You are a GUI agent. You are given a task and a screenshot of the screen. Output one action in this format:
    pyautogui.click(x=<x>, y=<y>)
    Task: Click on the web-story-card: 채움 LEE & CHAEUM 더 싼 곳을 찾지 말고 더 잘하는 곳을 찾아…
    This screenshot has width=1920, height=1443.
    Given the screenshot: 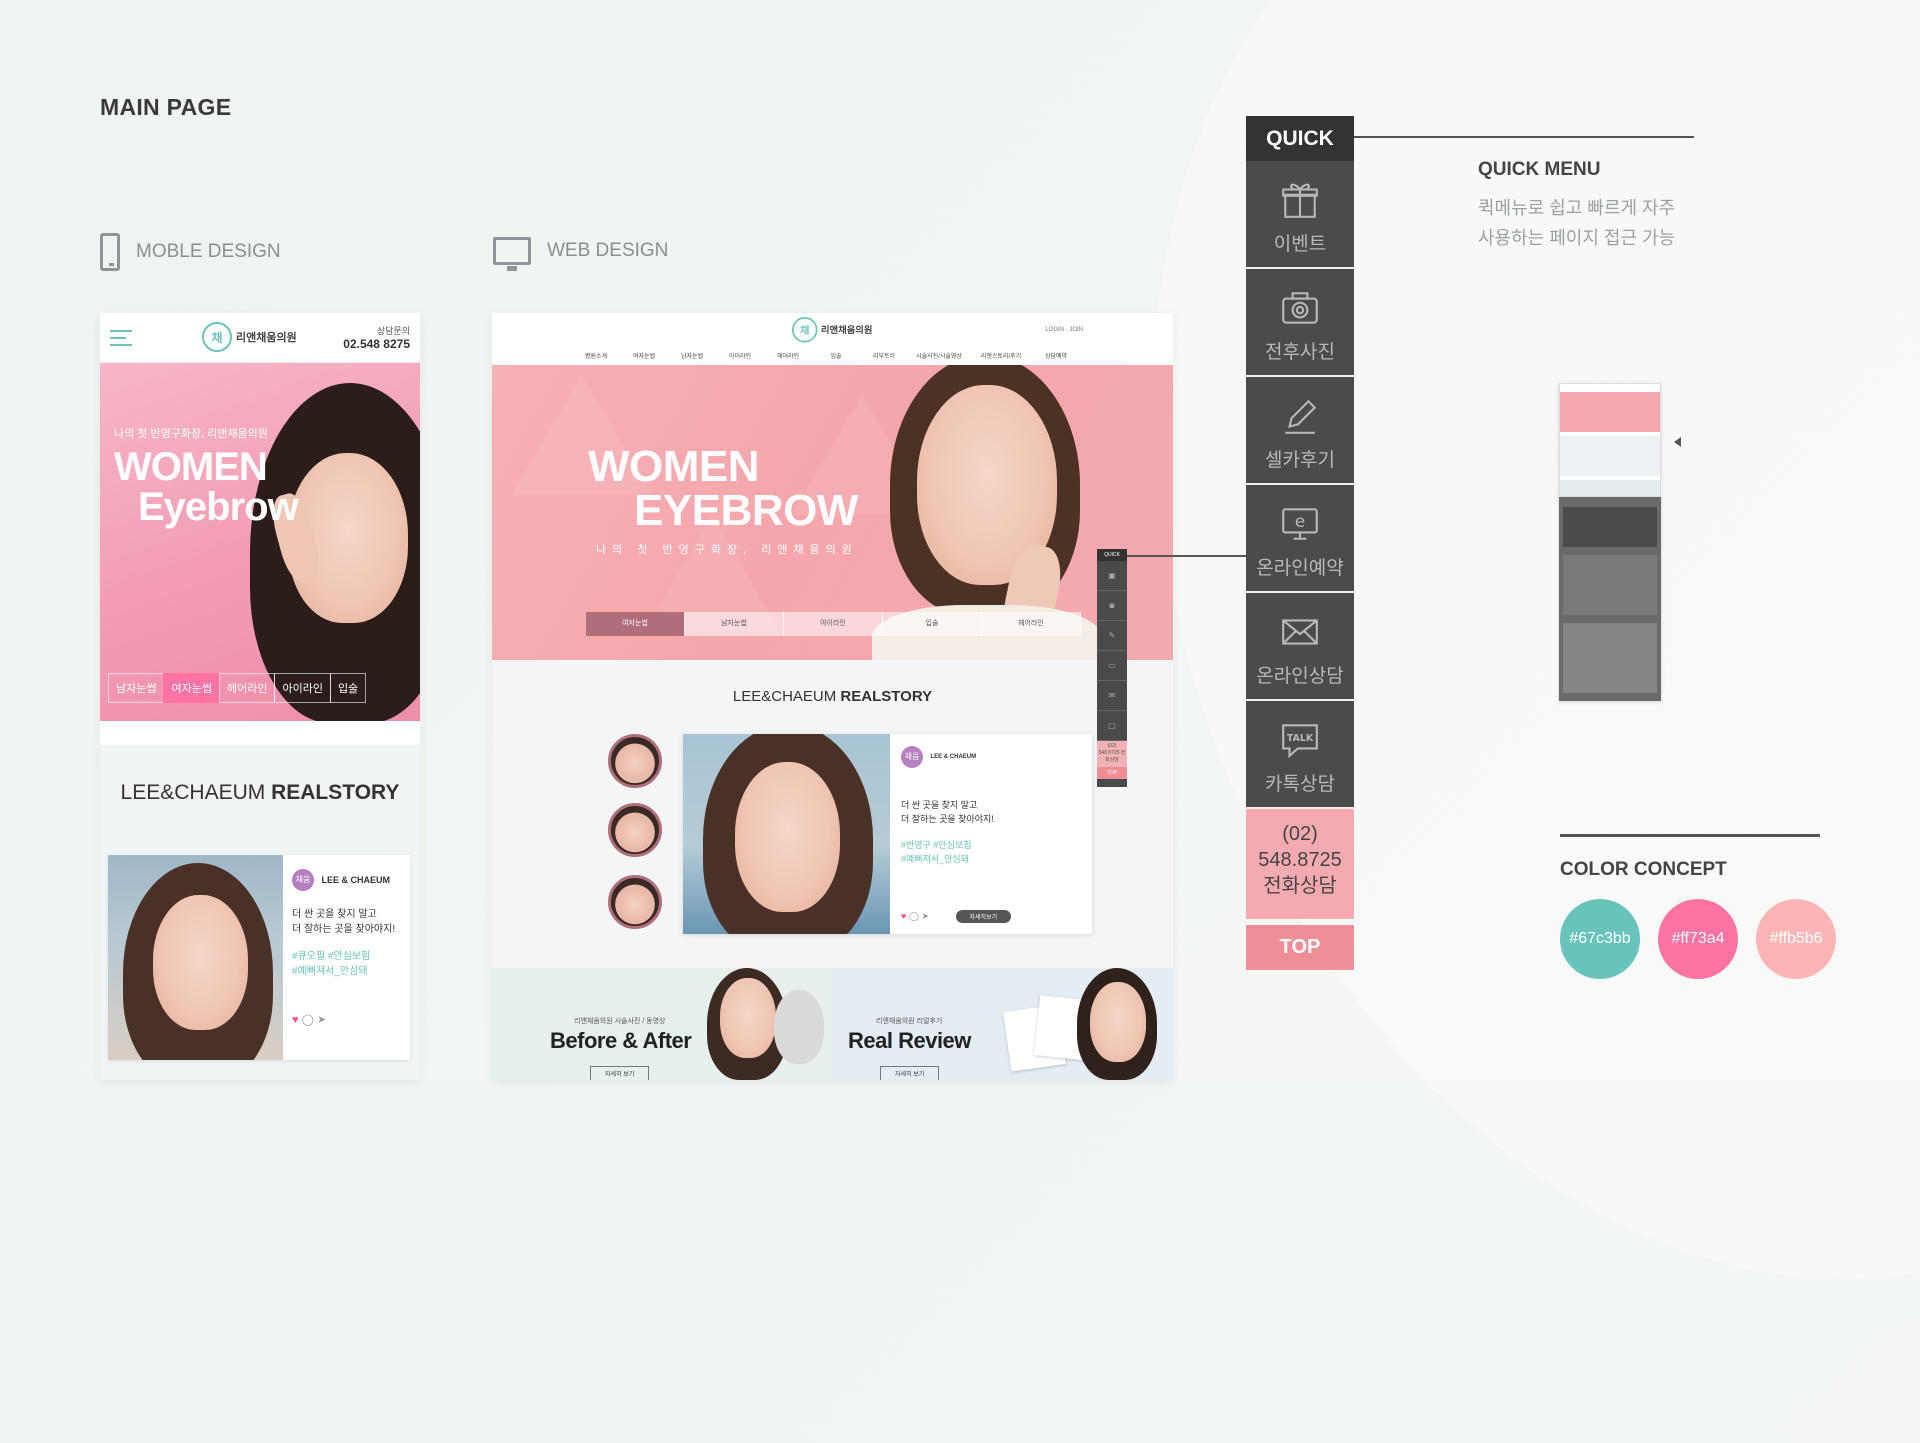 What is the action you would take?
    pyautogui.click(x=887, y=834)
    